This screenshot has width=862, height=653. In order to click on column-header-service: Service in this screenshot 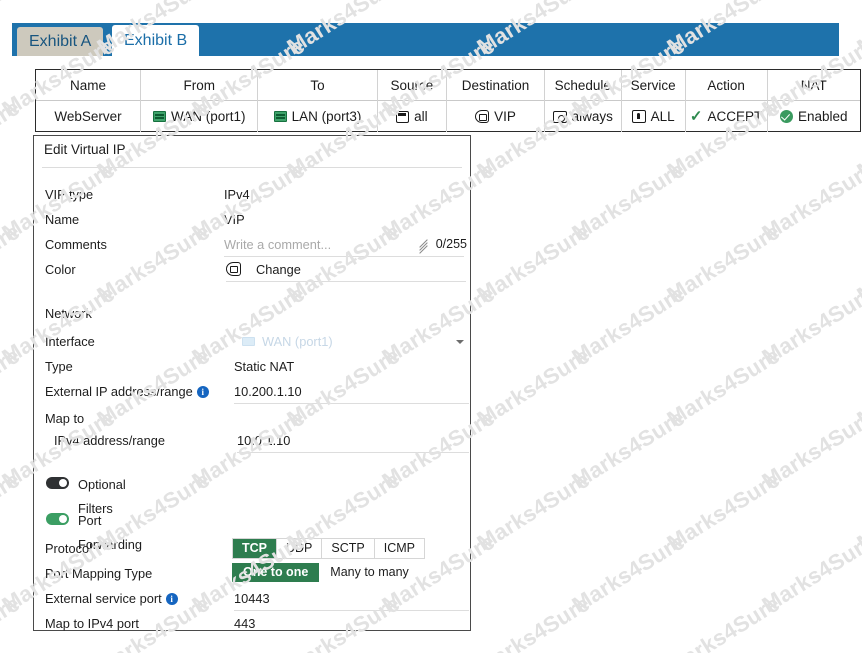, I will do `click(654, 85)`.